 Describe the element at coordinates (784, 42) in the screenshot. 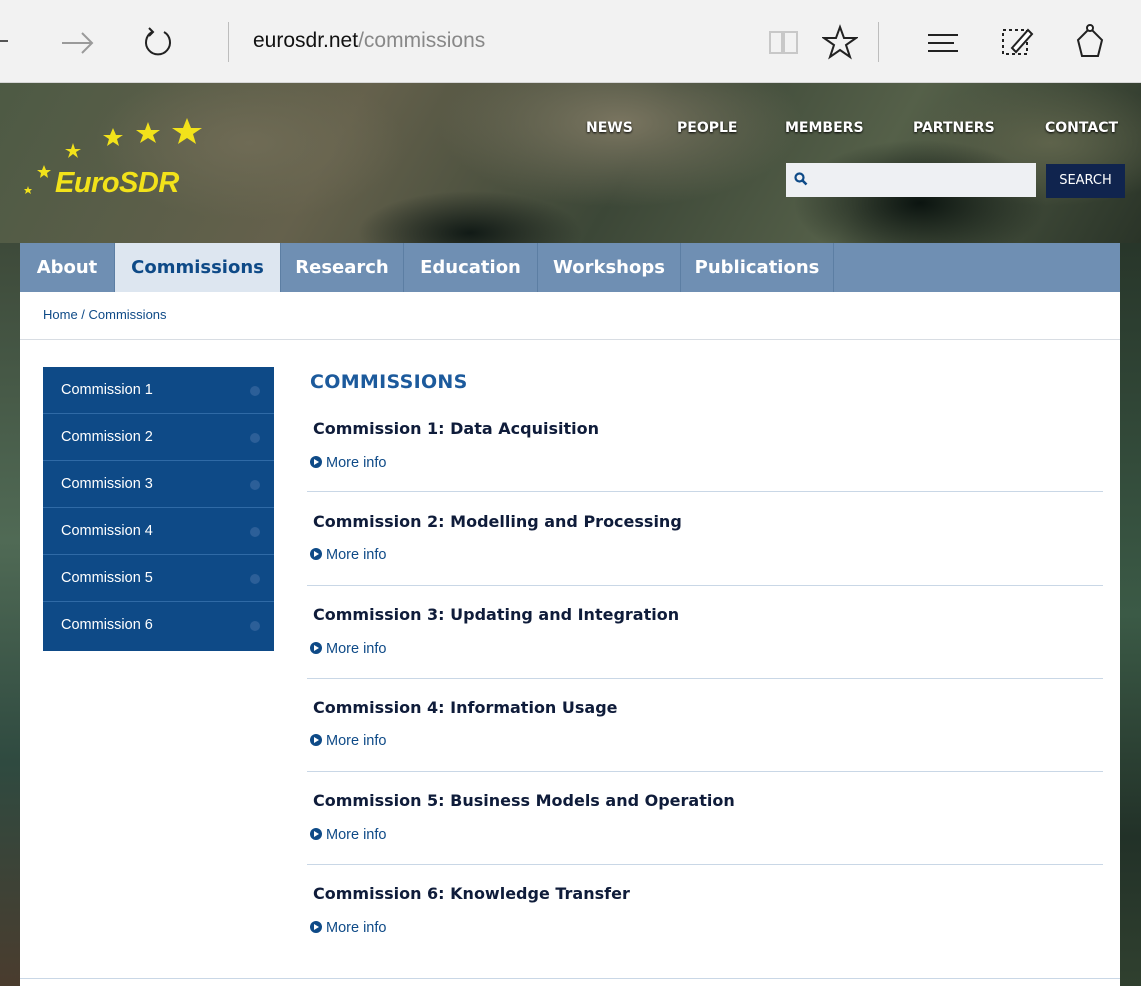

I see `reading-view-icon` at that location.